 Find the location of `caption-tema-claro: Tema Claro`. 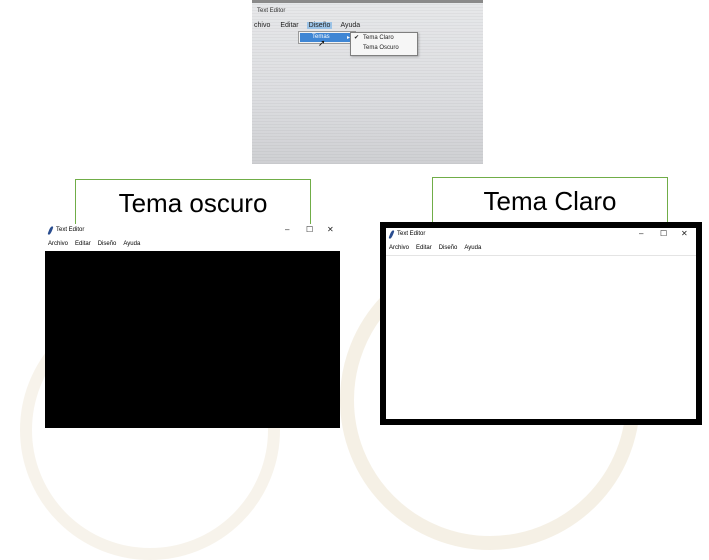

caption-tema-claro: Tema Claro is located at coordinates (550, 200).